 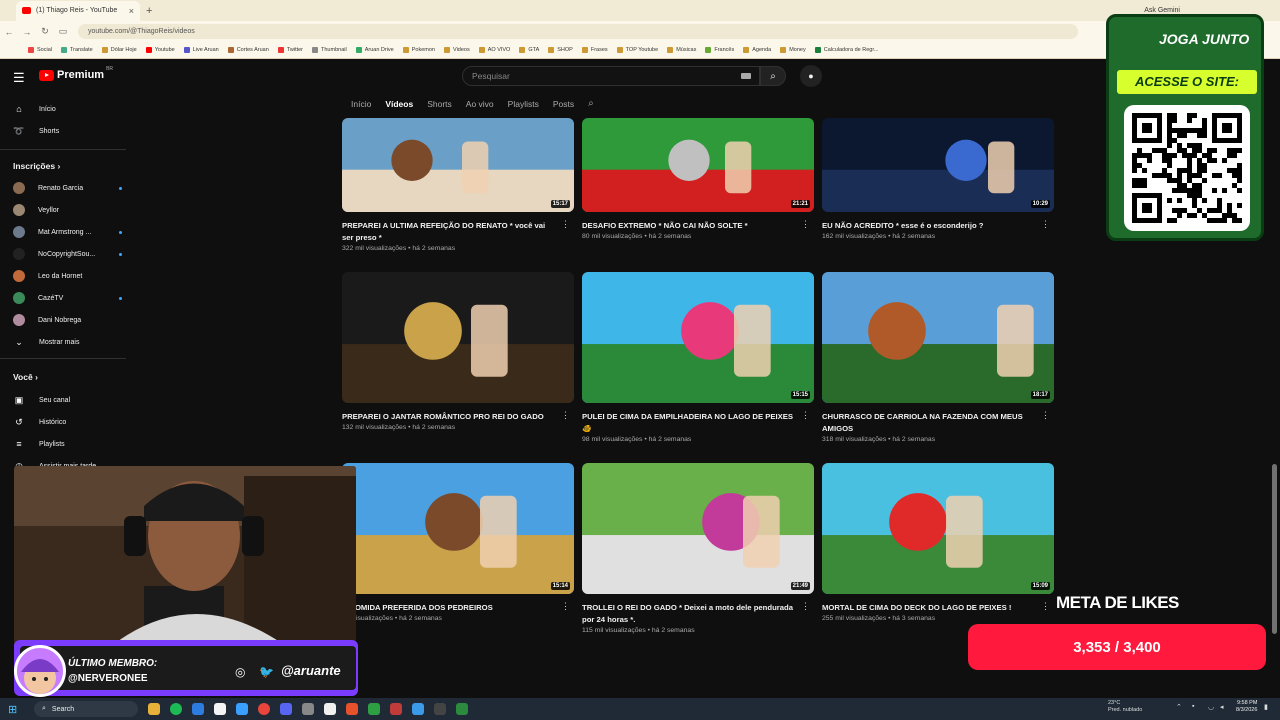 What do you see at coordinates (9, 32) in the screenshot?
I see `back-icon: ←` at bounding box center [9, 32].